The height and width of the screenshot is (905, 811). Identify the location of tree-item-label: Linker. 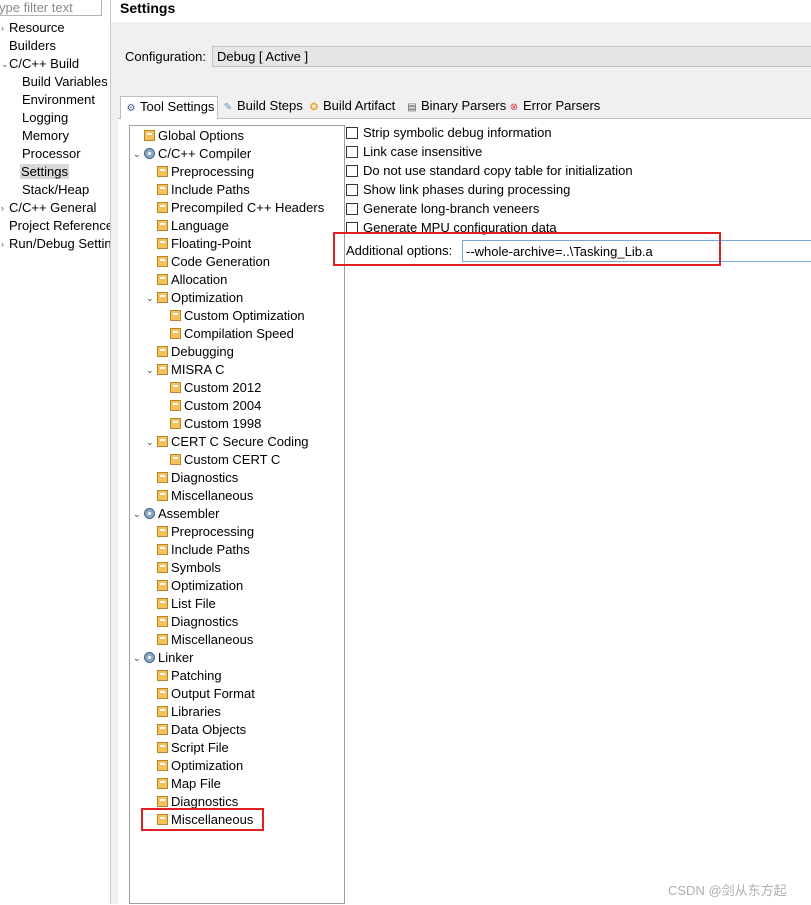
(176, 657).